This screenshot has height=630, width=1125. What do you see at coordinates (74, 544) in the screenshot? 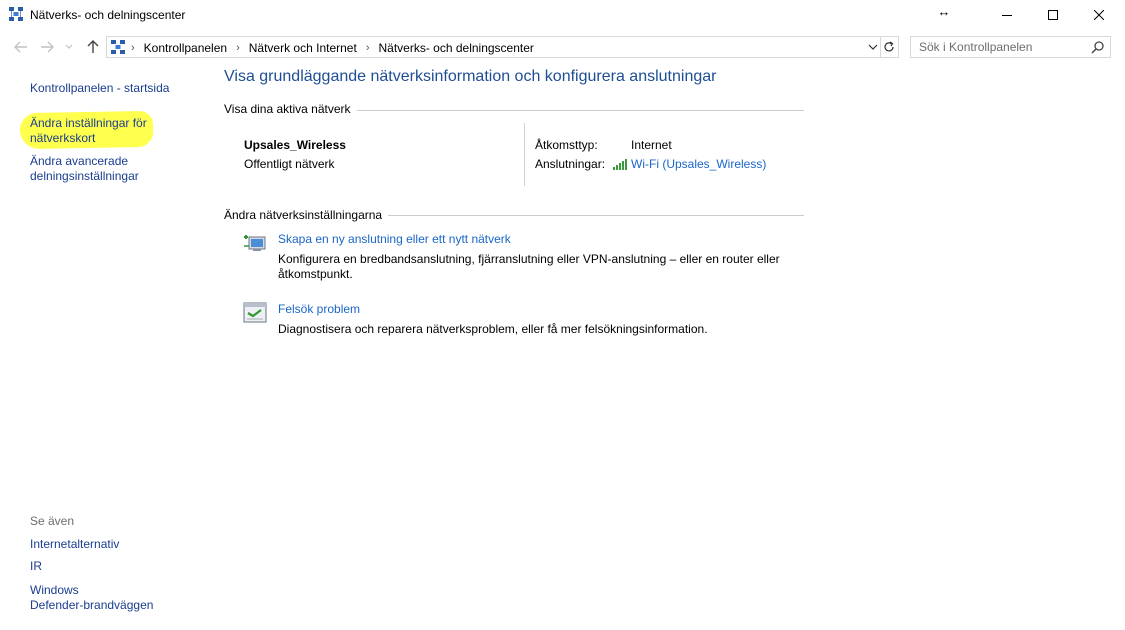
I see `internet-options-link: Internetalternativ` at bounding box center [74, 544].